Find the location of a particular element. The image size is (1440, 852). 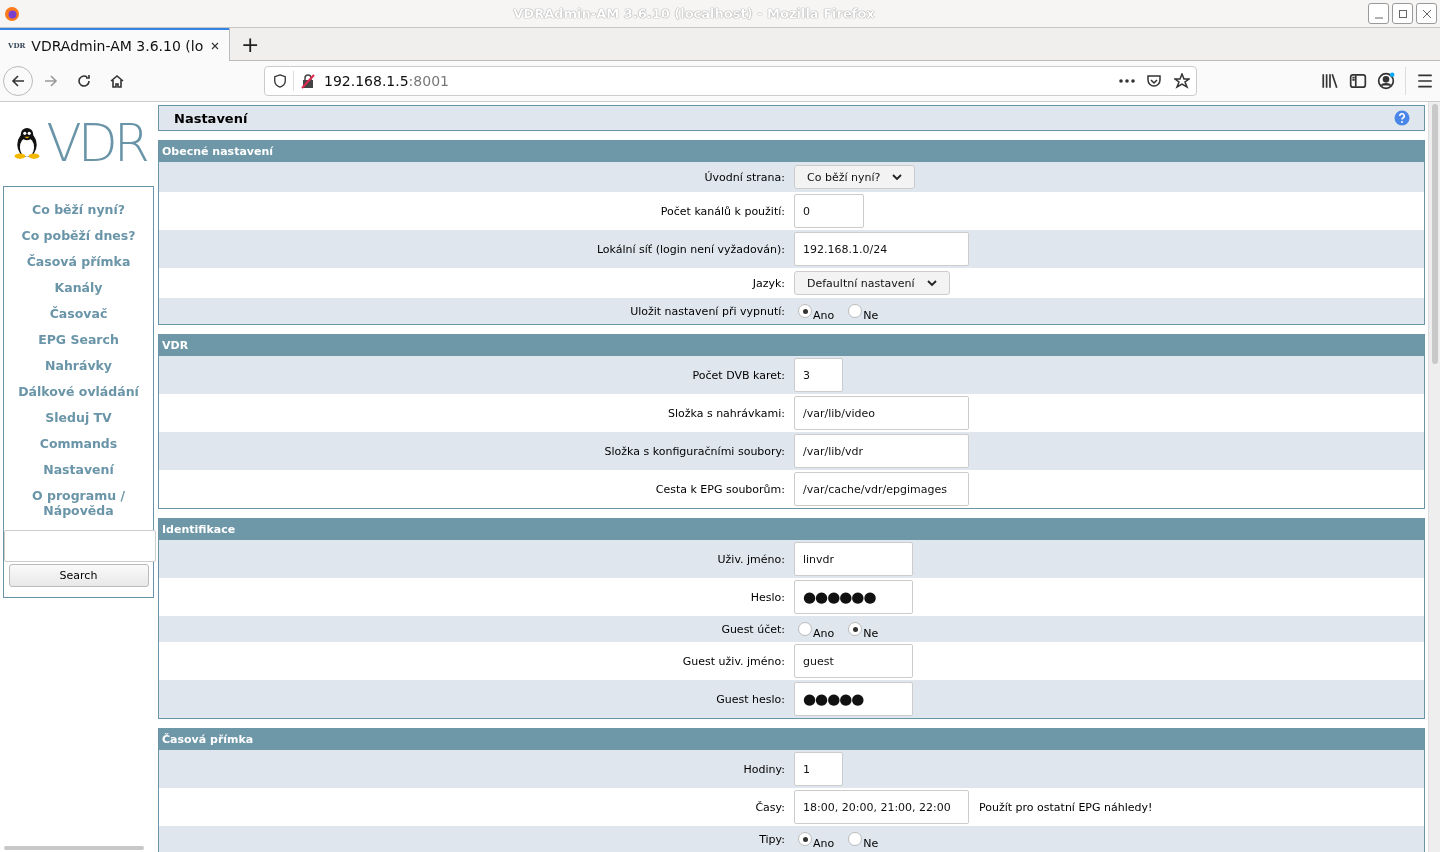

field-label: Časy: is located at coordinates (769, 807).